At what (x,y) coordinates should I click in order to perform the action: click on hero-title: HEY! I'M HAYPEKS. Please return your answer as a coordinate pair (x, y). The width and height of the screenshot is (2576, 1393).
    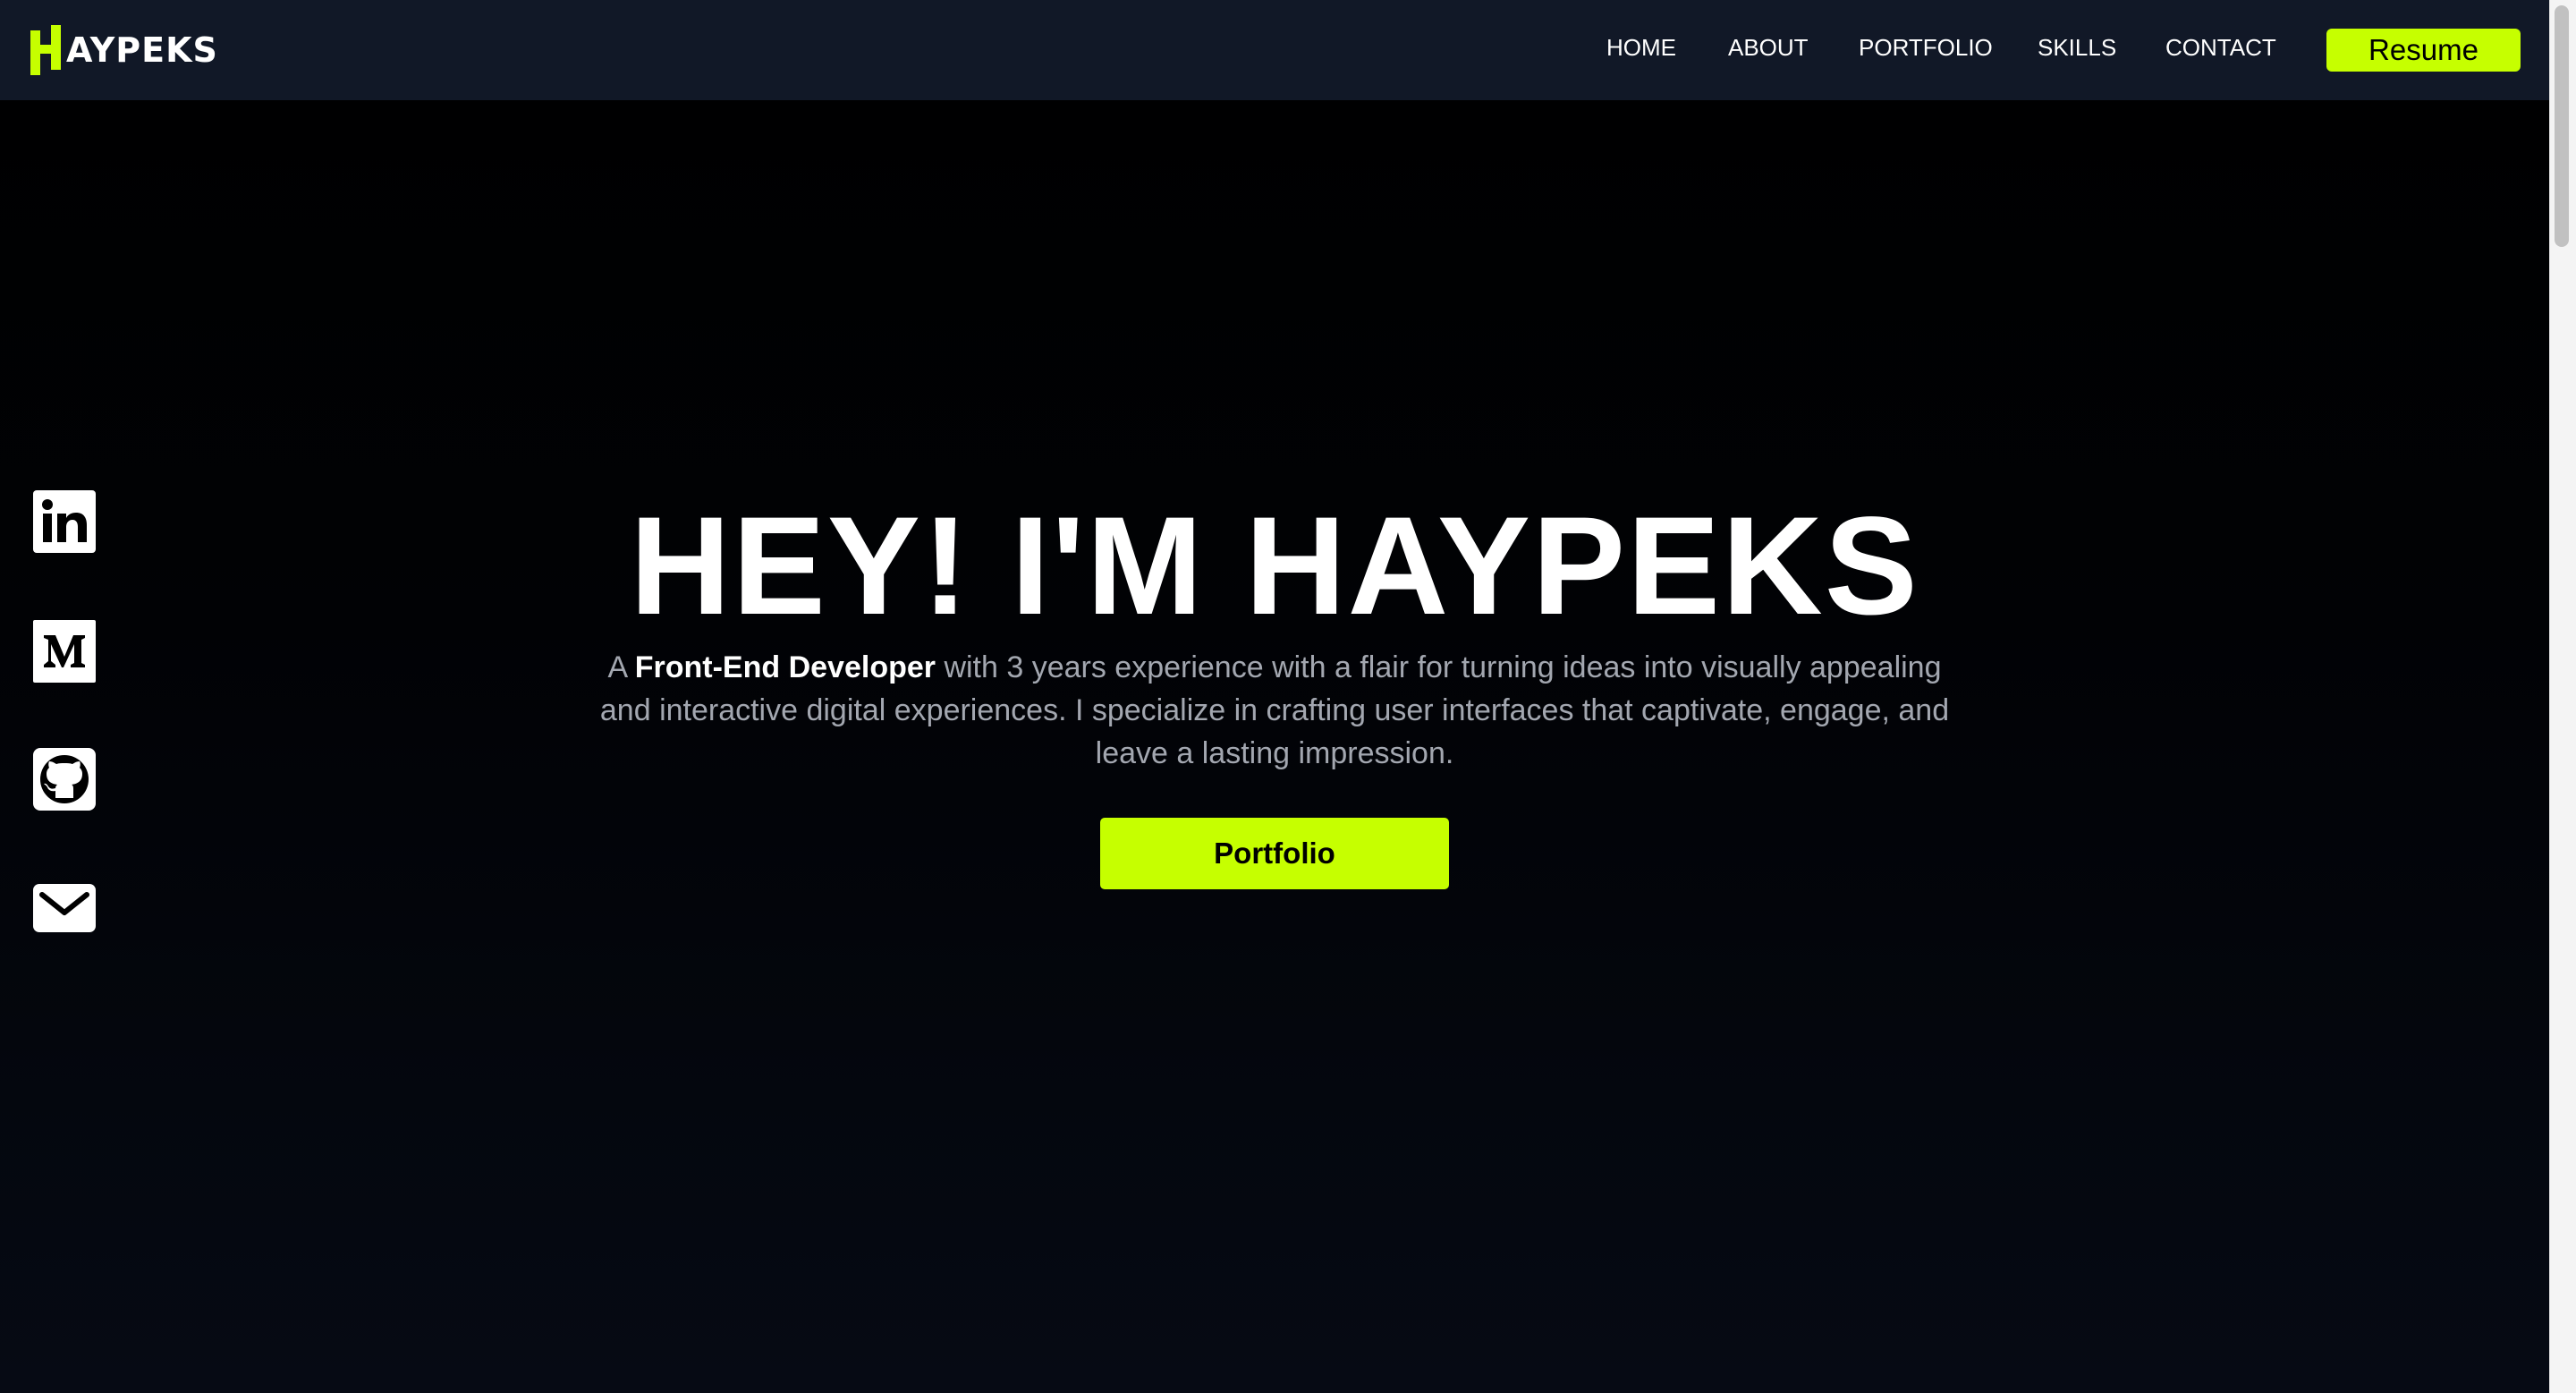
    Looking at the image, I should click on (1274, 566).